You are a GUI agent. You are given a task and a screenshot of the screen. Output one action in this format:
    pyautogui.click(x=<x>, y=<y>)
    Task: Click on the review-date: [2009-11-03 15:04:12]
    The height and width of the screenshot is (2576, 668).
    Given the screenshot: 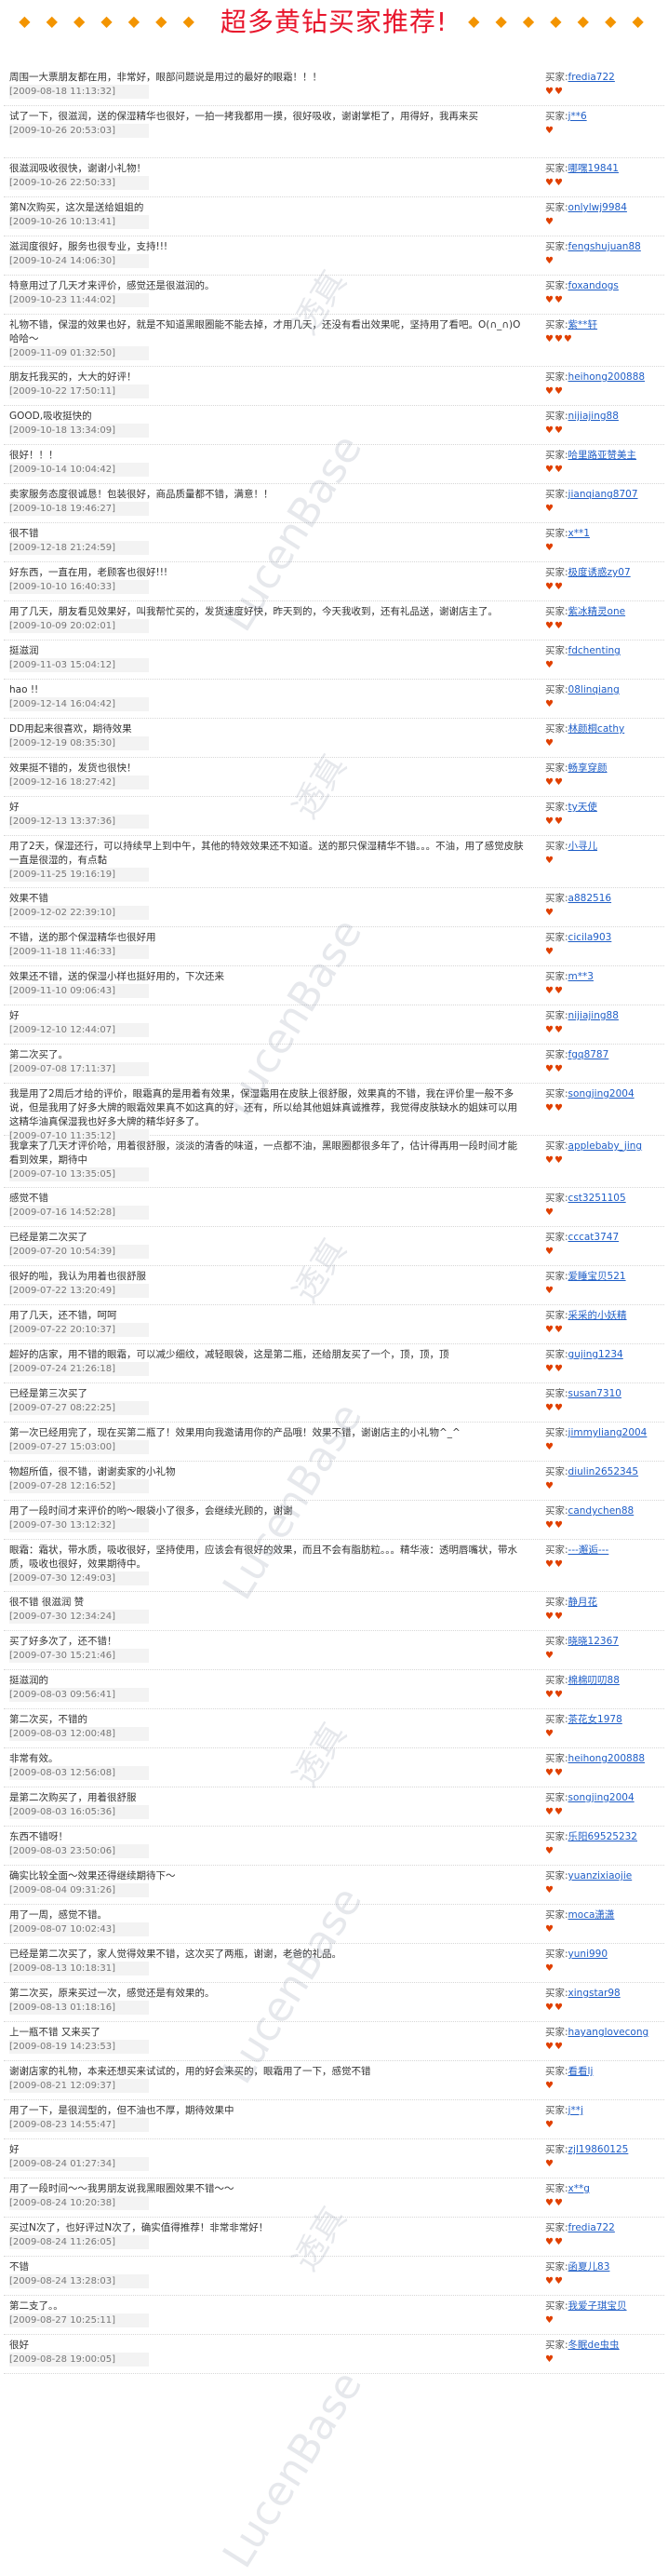 What is the action you would take?
    pyautogui.click(x=79, y=665)
    